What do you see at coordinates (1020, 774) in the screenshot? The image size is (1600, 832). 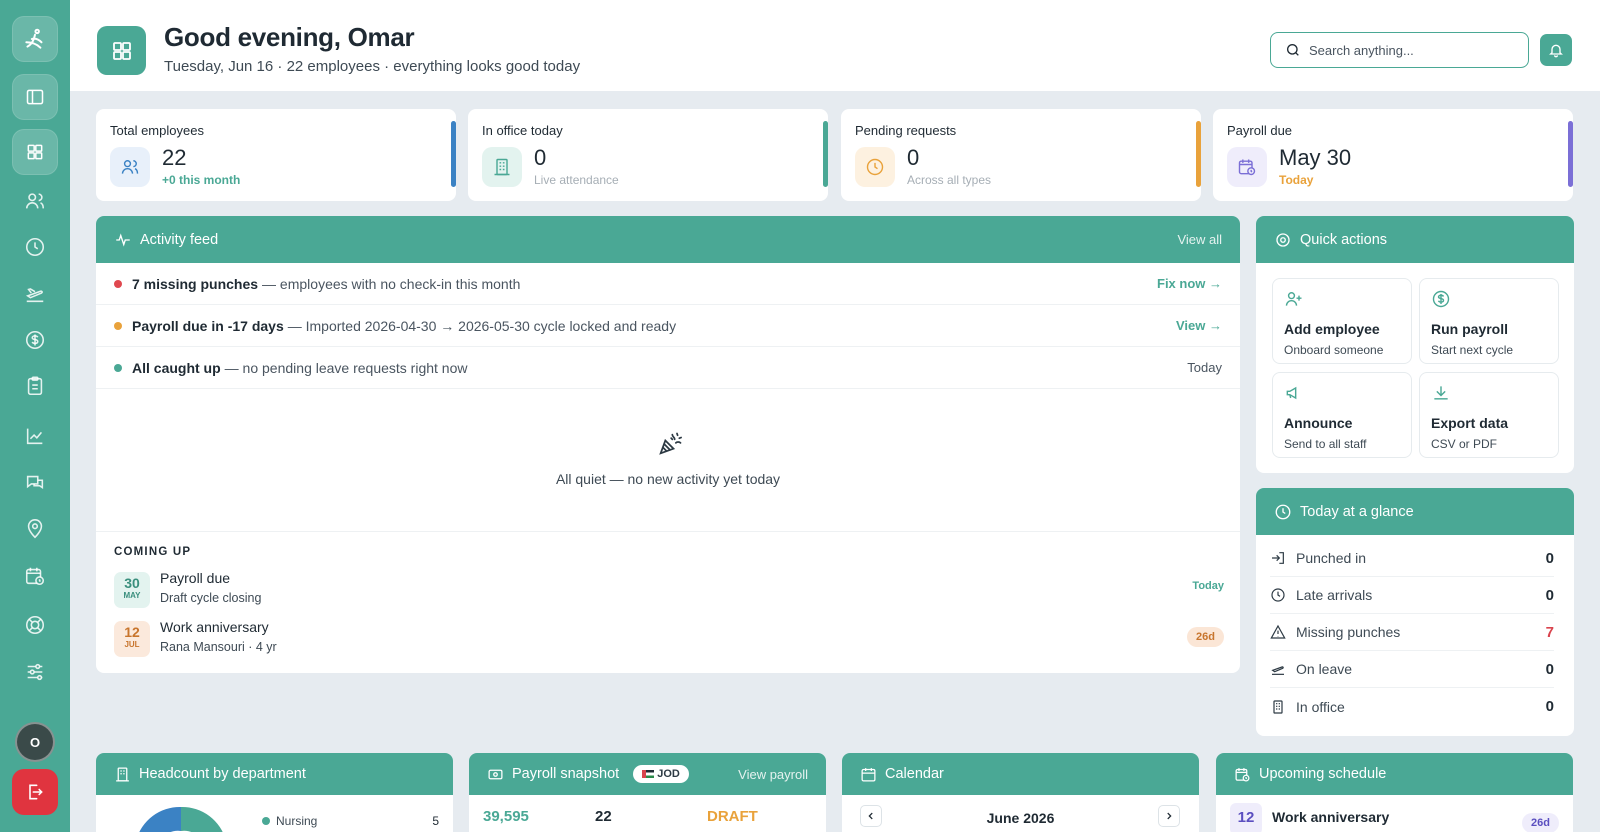 I see `calendar-header: Calendar` at bounding box center [1020, 774].